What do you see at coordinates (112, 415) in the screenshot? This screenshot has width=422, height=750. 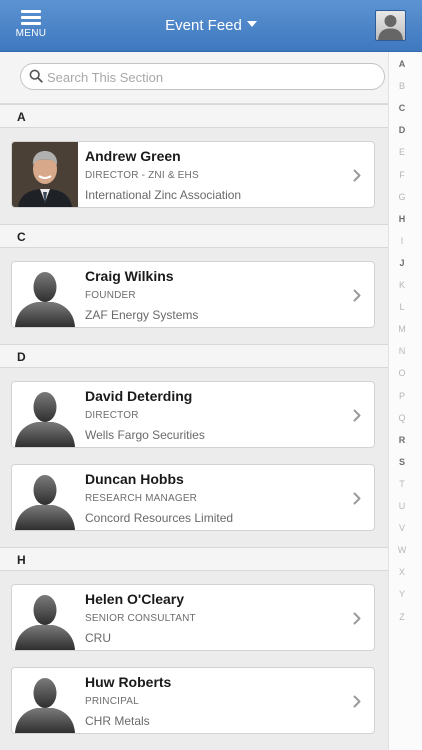 I see `attendee-title: DIRECTOR` at bounding box center [112, 415].